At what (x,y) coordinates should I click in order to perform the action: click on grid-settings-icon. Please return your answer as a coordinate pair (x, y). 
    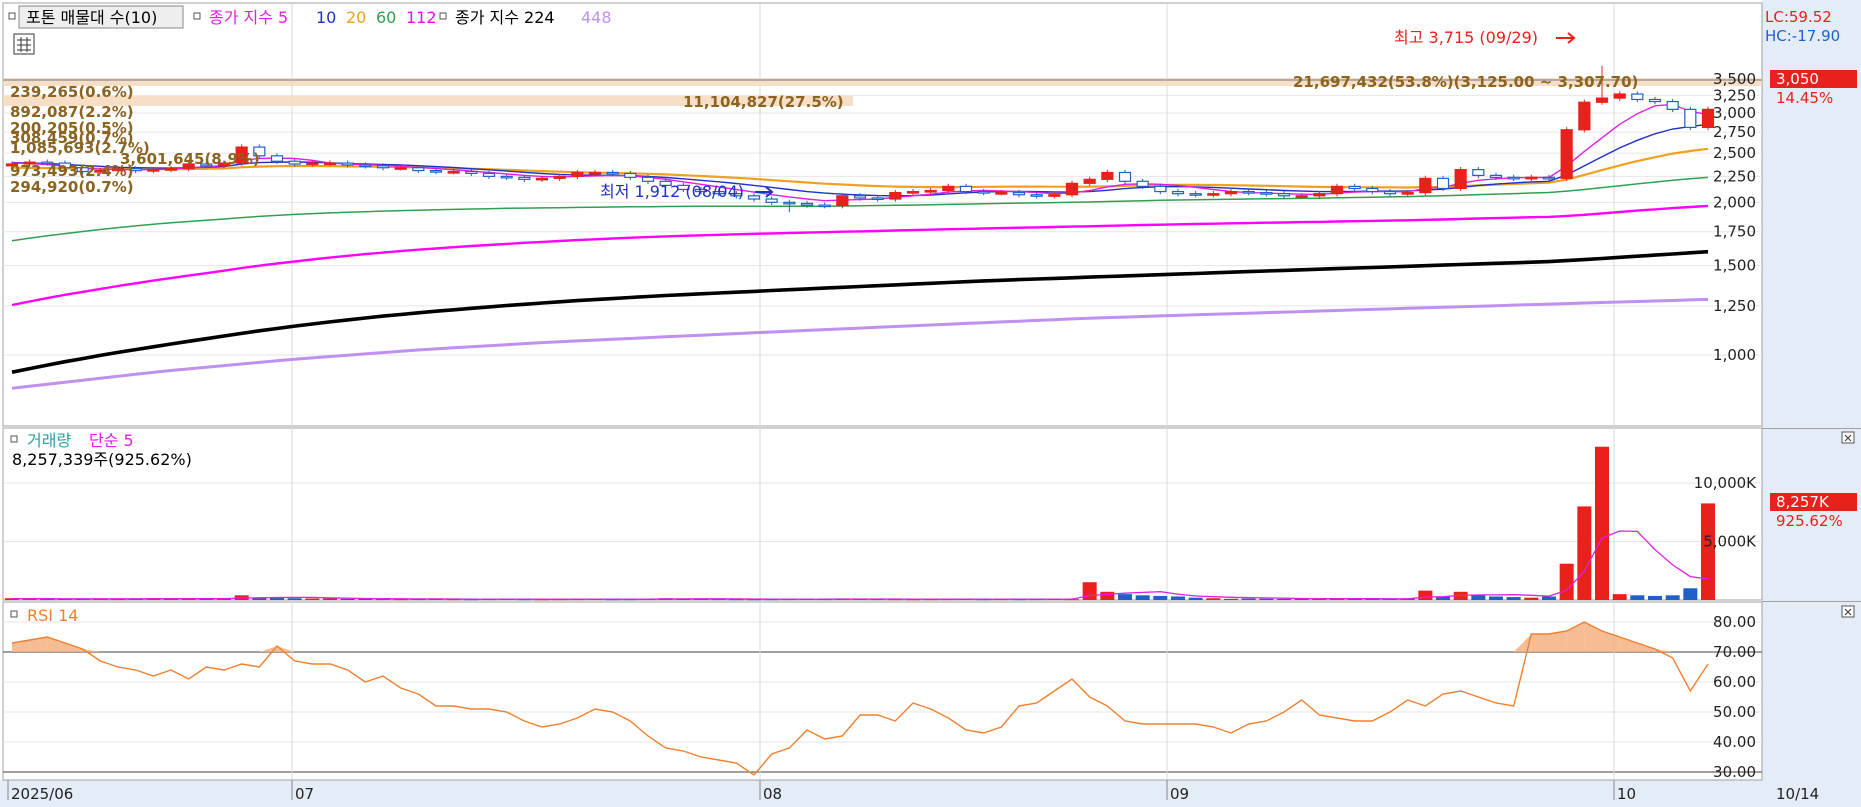
    Looking at the image, I should click on (24, 44).